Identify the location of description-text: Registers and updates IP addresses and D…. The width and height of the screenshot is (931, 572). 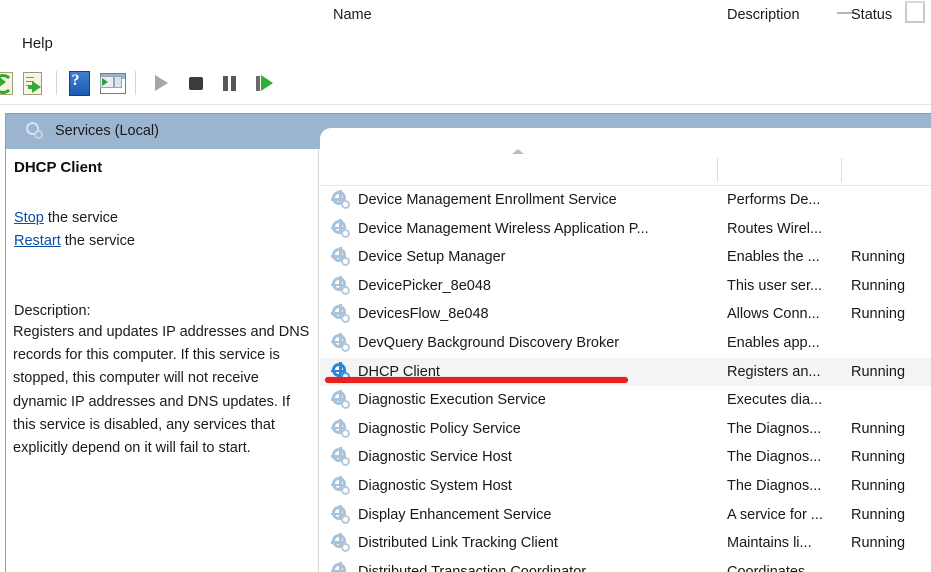
(161, 390).